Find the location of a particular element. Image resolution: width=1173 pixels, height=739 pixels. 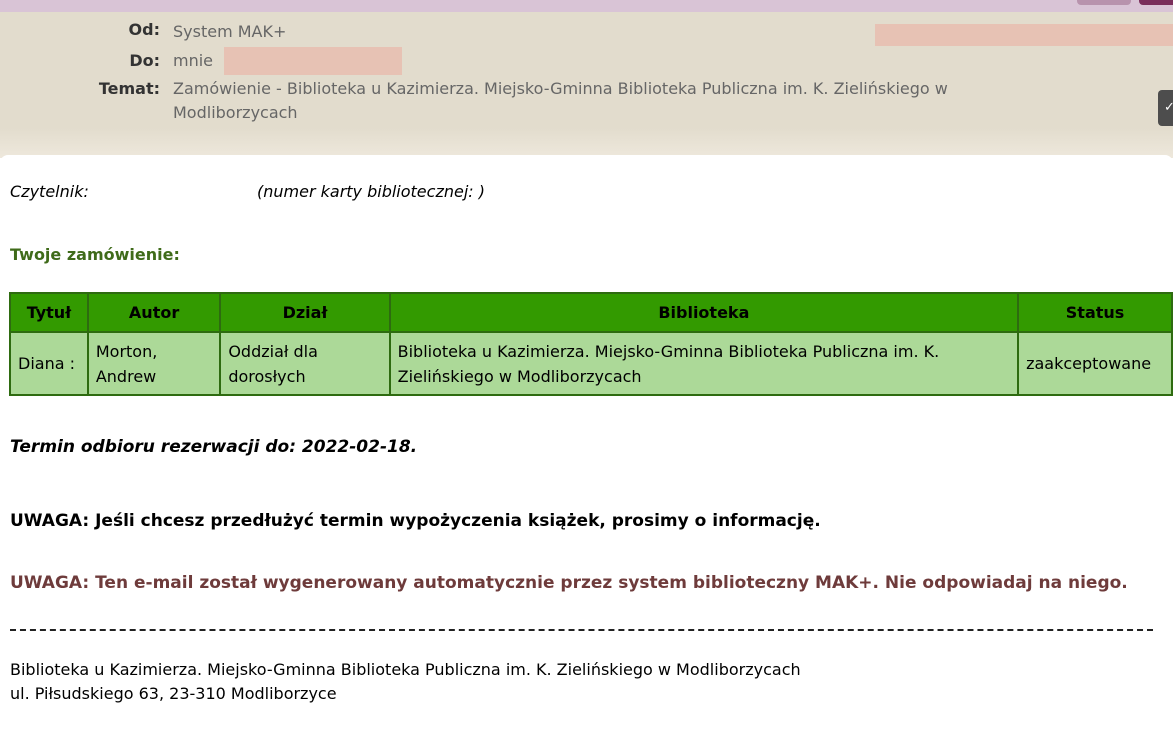

top-toolbar-strip is located at coordinates (586, 6).